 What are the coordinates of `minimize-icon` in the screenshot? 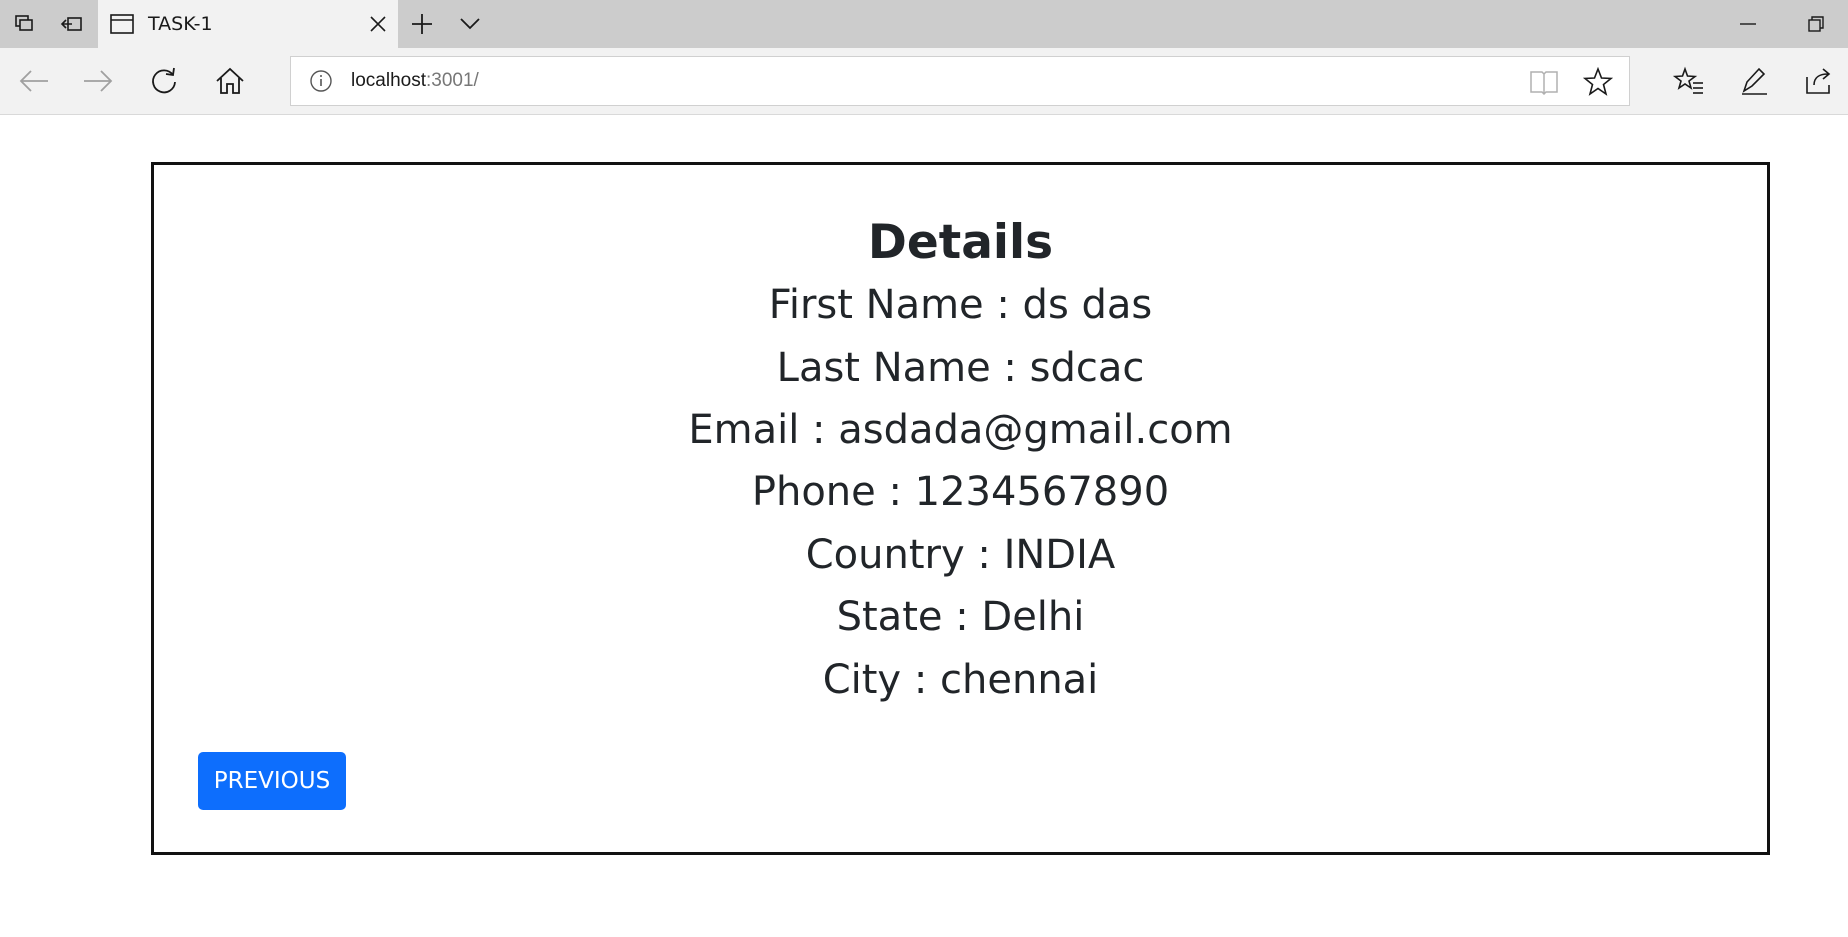 It's located at (1748, 24).